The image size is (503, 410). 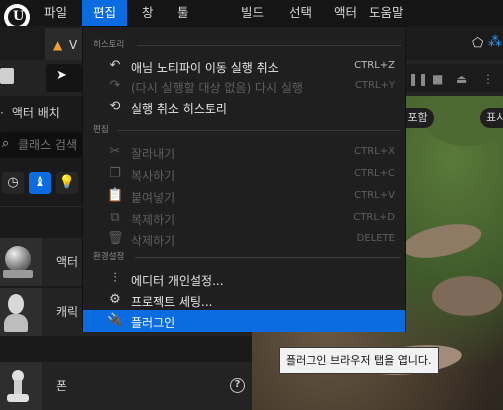 I want to click on menu-item-label: 붙여넣기, so click(x=153, y=198).